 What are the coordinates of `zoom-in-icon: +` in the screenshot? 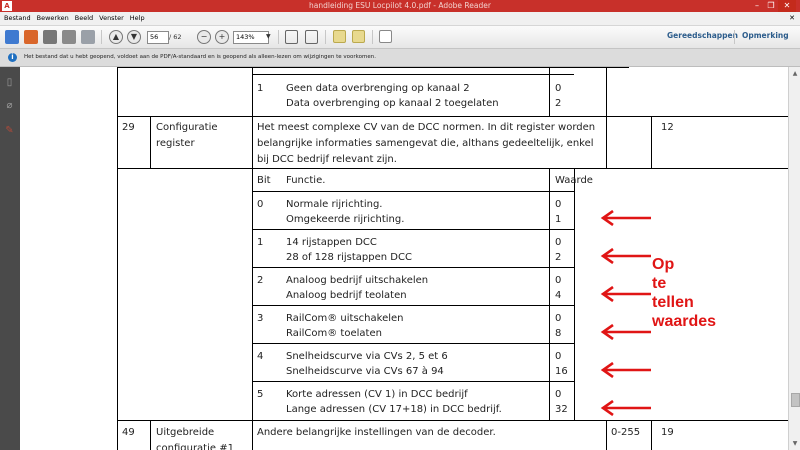 It's located at (222, 37).